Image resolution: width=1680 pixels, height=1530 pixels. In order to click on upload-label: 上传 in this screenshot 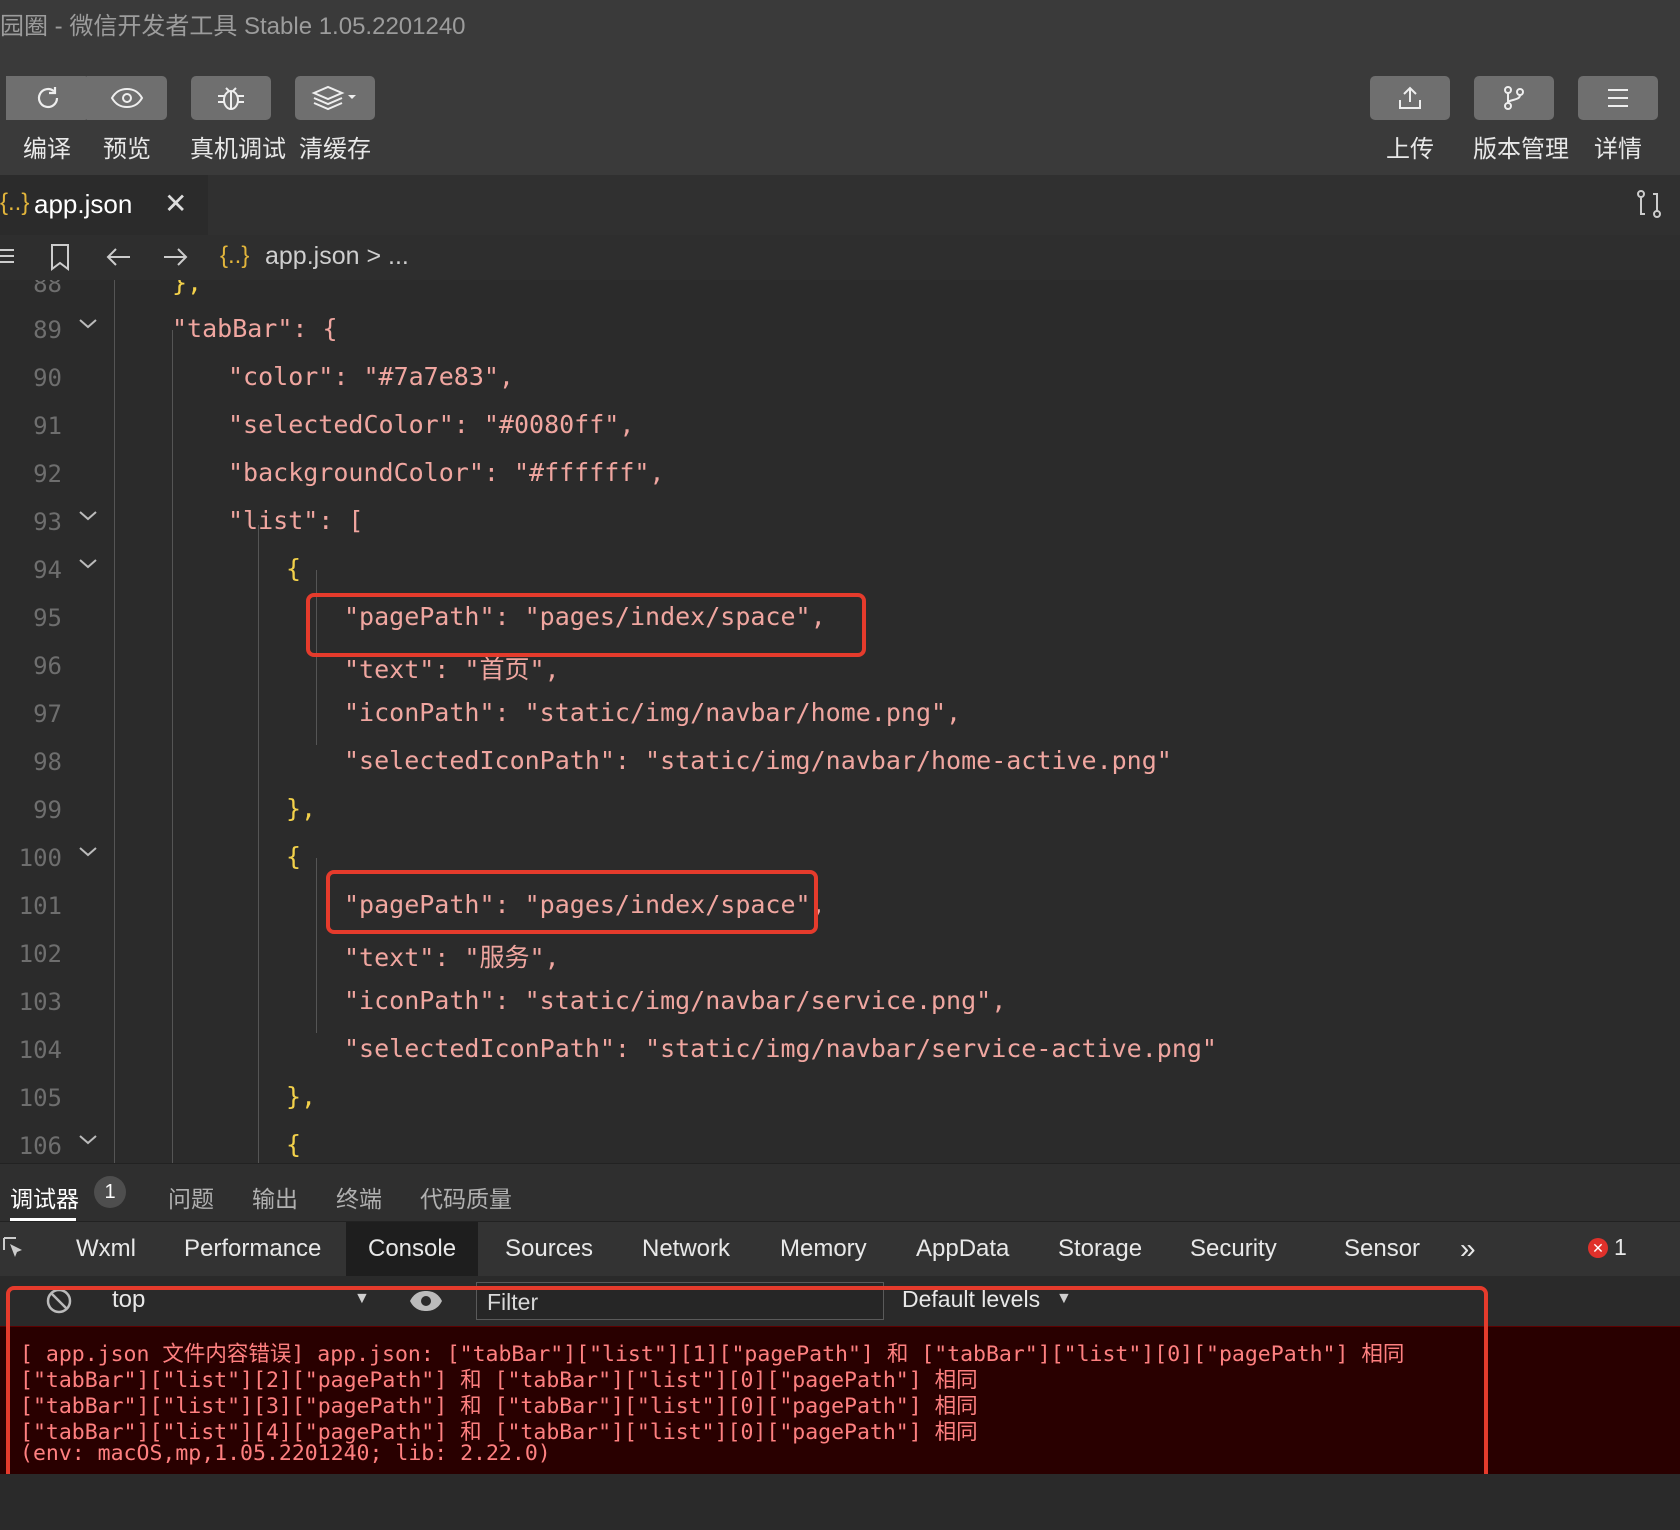, I will do `click(1410, 149)`.